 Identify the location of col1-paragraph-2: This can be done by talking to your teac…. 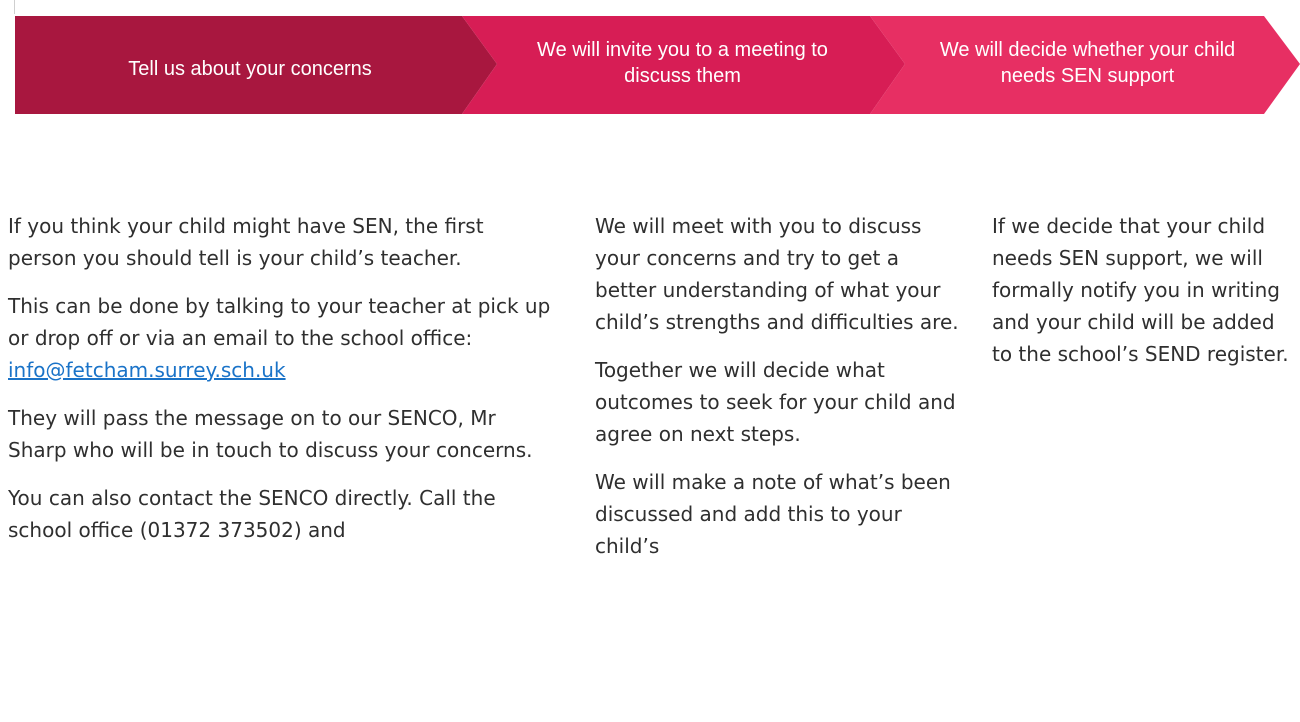
(280, 338).